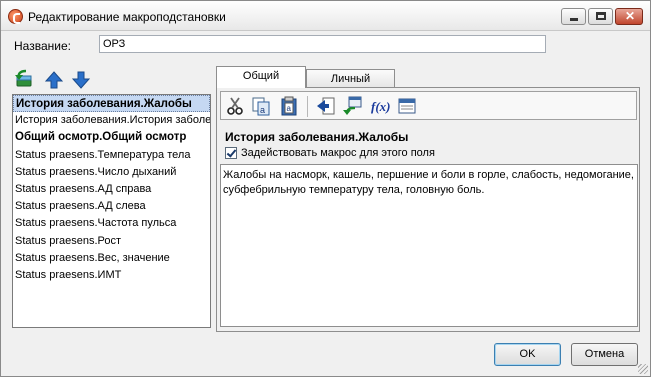  What do you see at coordinates (574, 19) in the screenshot?
I see `minimize-icon` at bounding box center [574, 19].